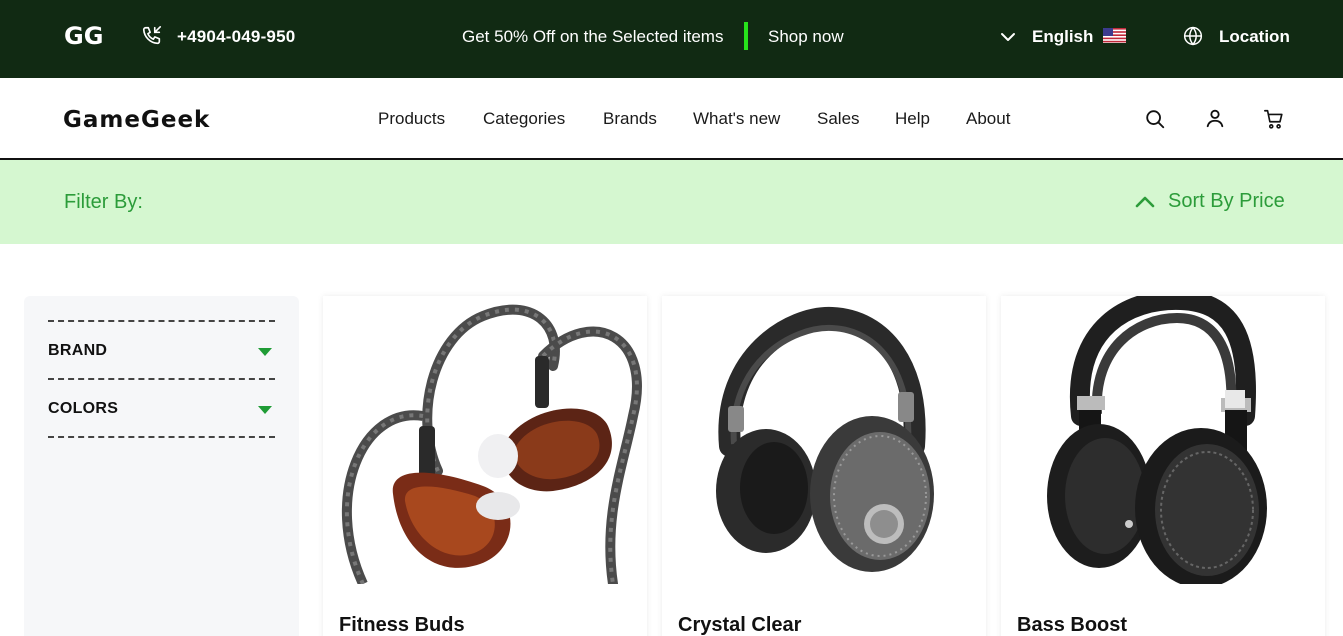 The height and width of the screenshot is (636, 1343). Describe the element at coordinates (1193, 36) in the screenshot. I see `globe-icon` at that location.